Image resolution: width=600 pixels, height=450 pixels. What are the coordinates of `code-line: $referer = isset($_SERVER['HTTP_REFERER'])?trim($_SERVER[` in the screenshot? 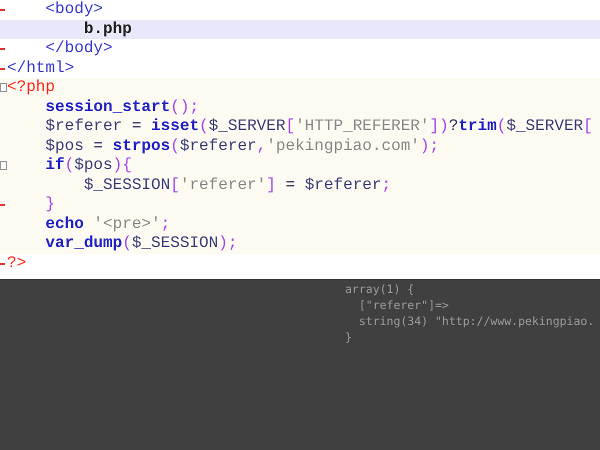 It's located at (318, 126).